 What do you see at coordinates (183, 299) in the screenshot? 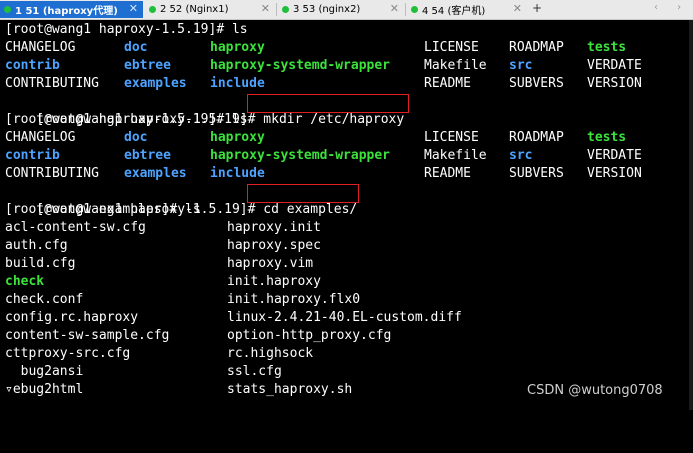
I see `file-listing-row: check.conf init.haproxy.flx0` at bounding box center [183, 299].